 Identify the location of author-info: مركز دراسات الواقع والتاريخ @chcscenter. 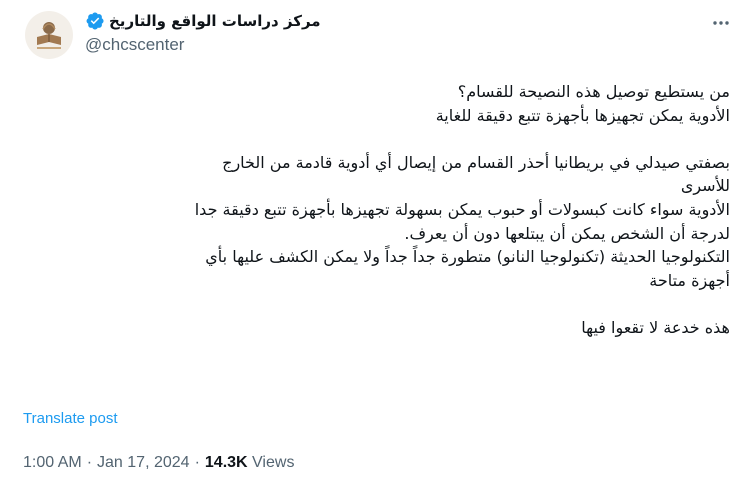
(285, 32).